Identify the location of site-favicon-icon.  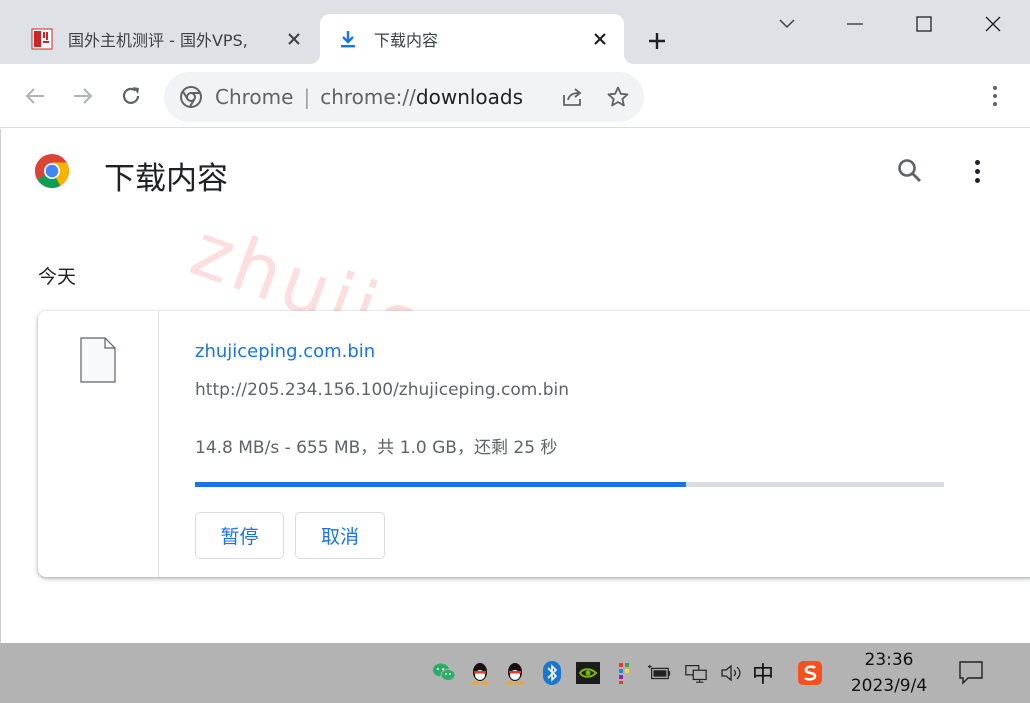
(42, 39).